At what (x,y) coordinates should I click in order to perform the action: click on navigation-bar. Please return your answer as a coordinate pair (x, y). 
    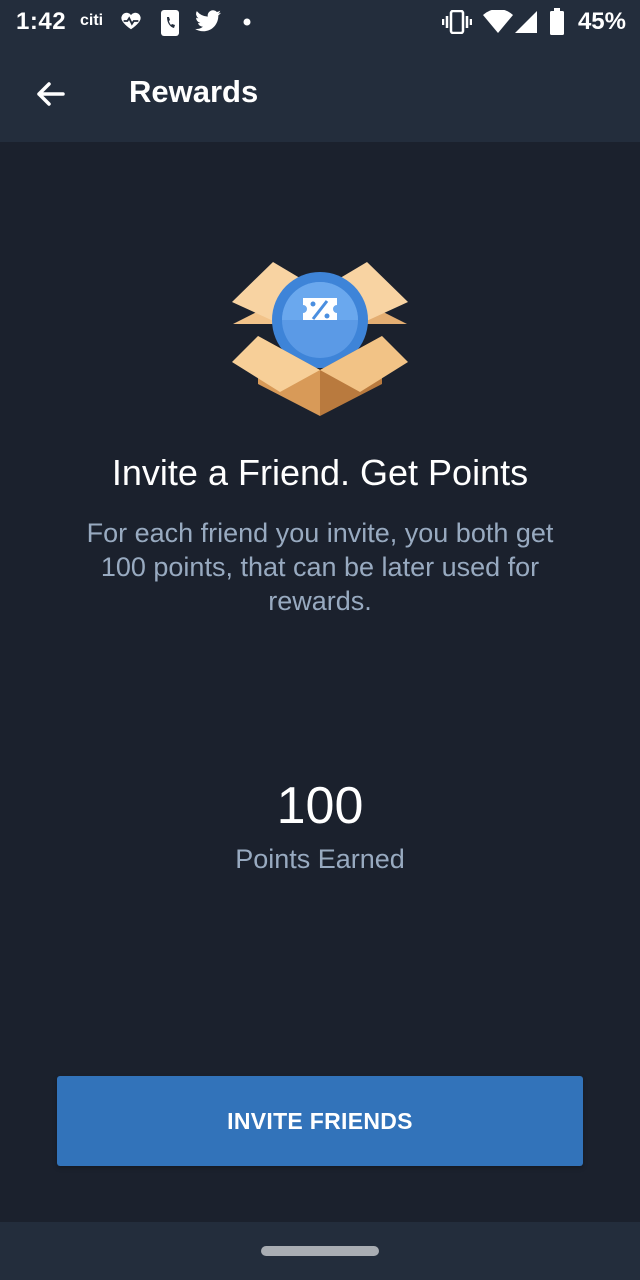
    Looking at the image, I should click on (320, 1251).